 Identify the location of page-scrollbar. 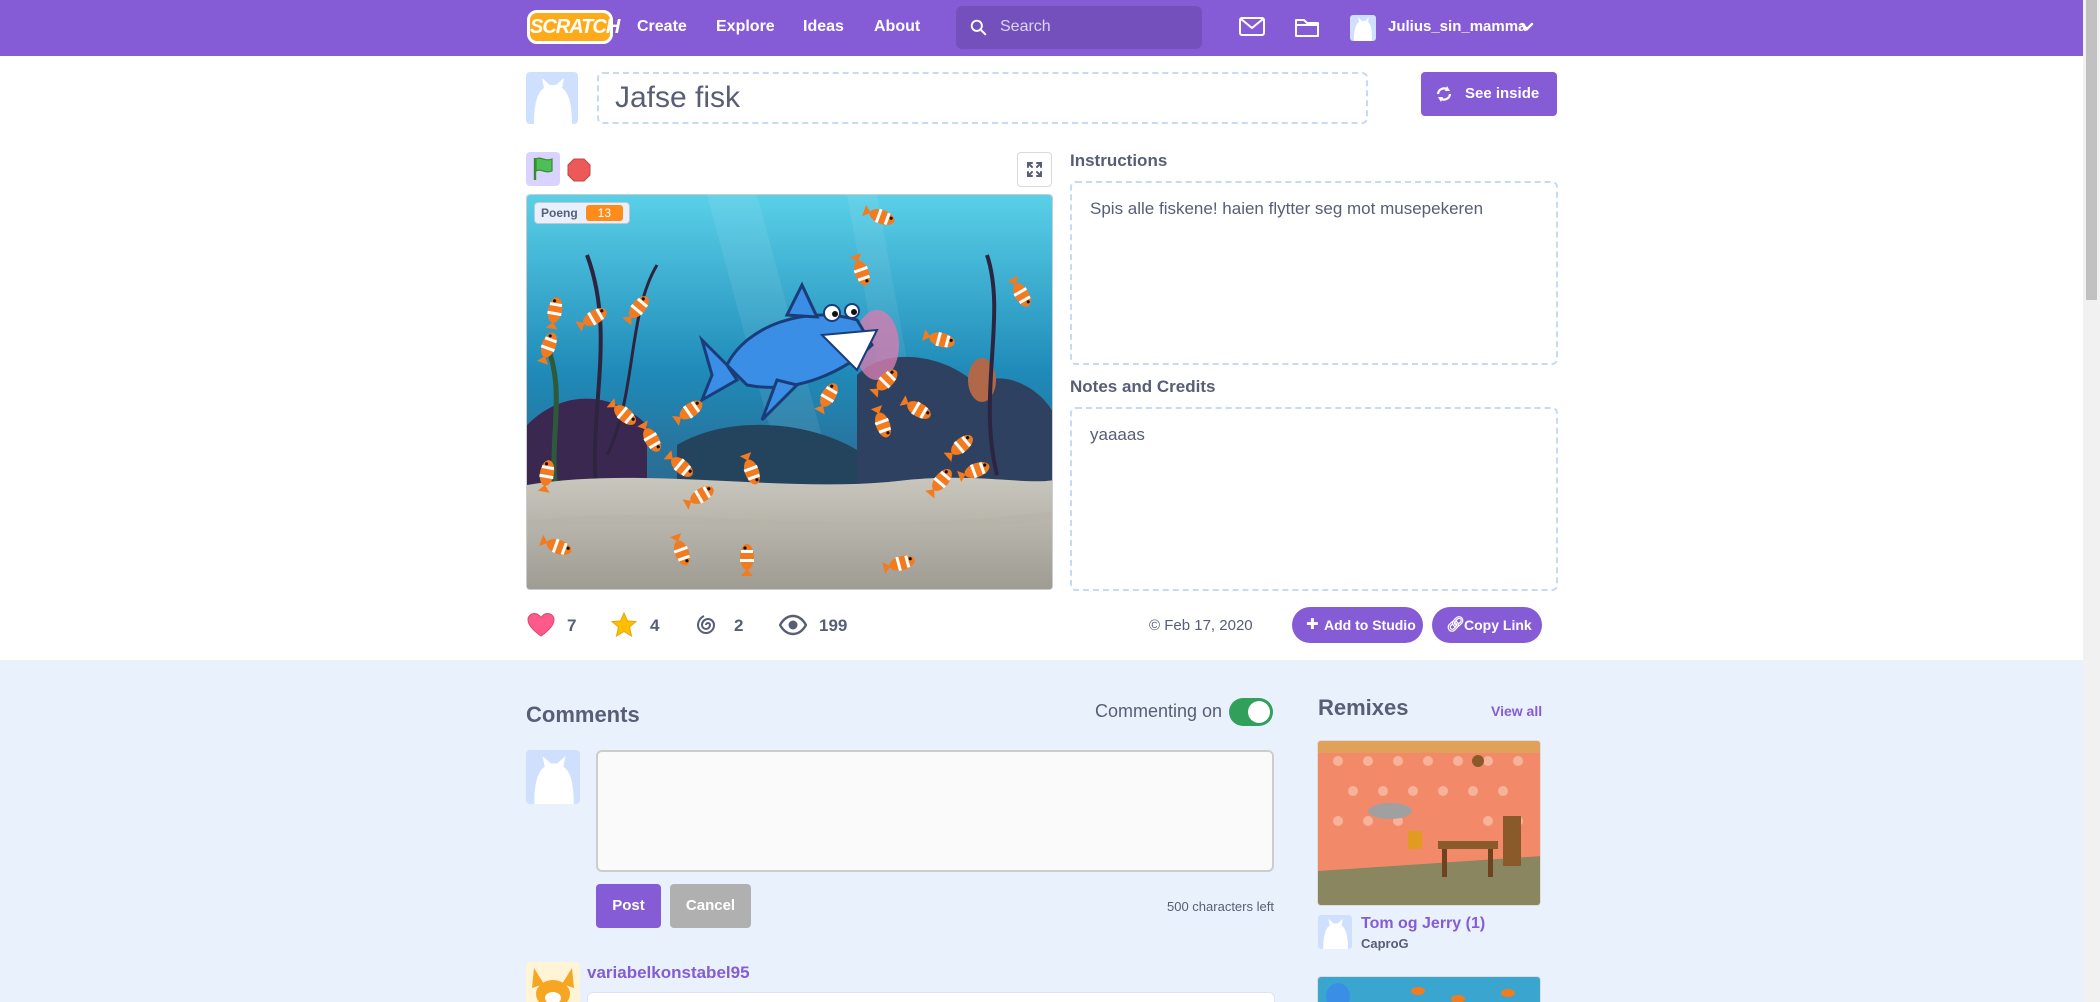
(2091, 501).